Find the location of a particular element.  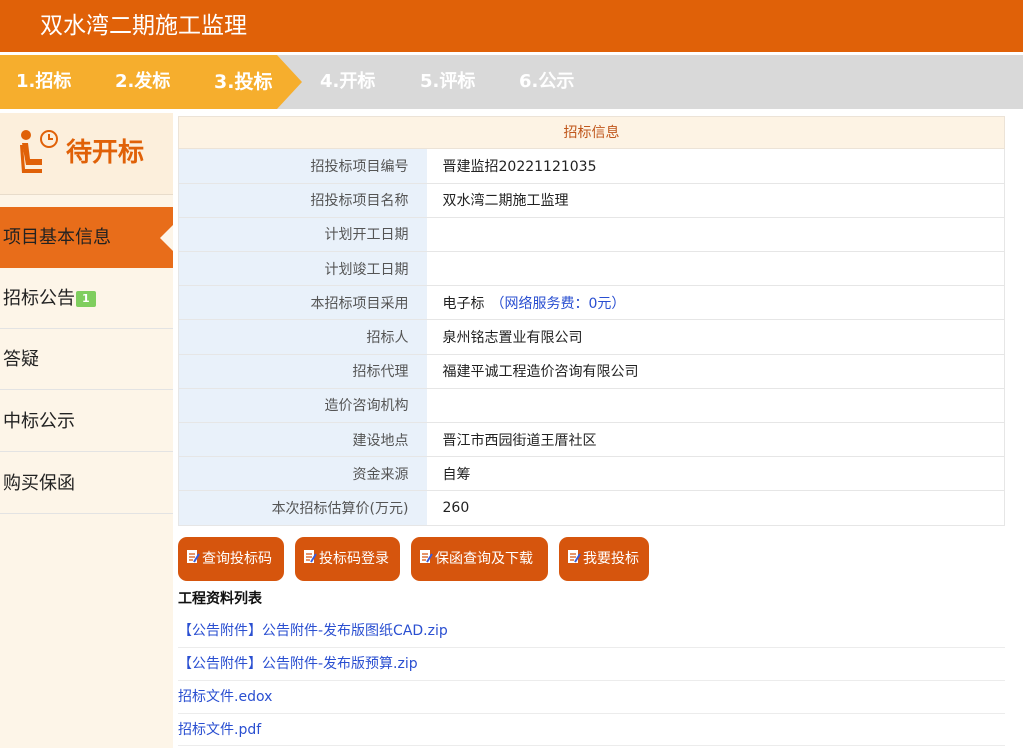

submit-bid-button: 我要投标 is located at coordinates (604, 559).